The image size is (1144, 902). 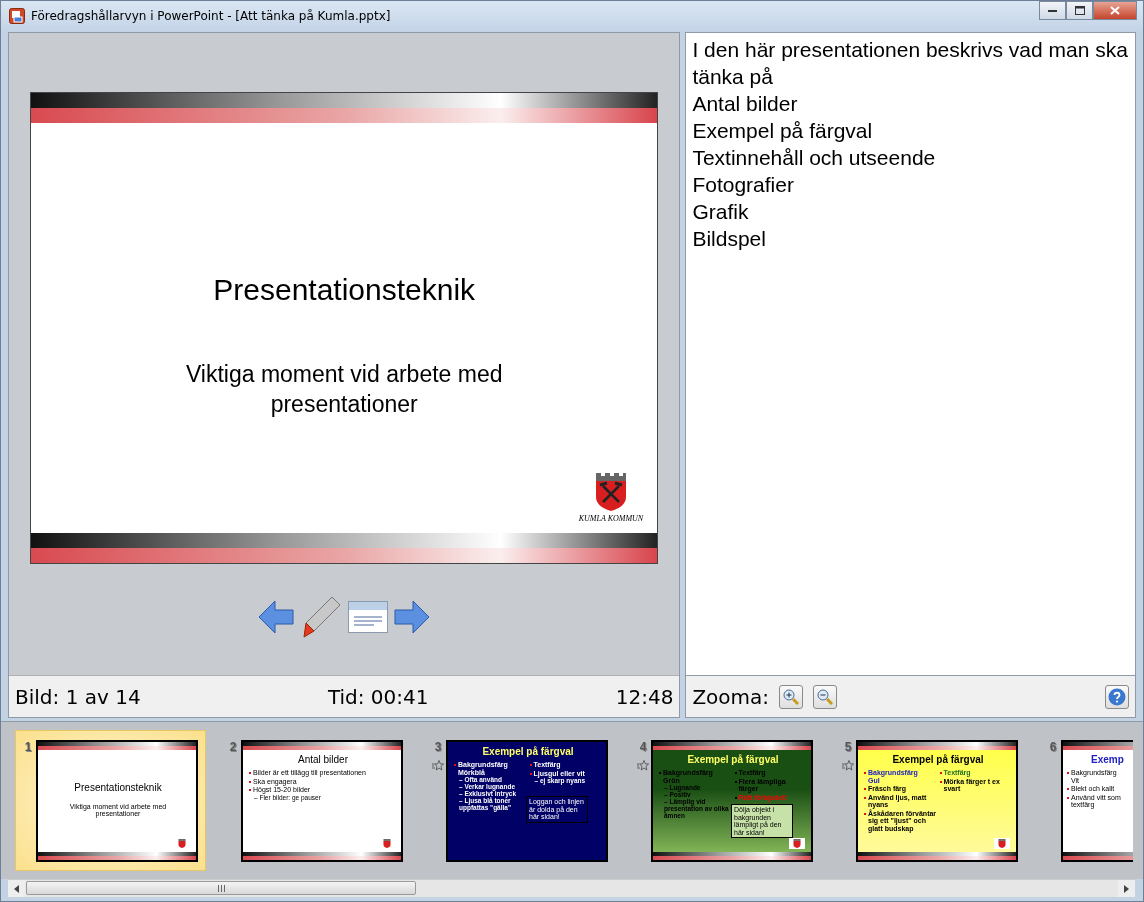 I want to click on close-icon, so click(x=1115, y=10).